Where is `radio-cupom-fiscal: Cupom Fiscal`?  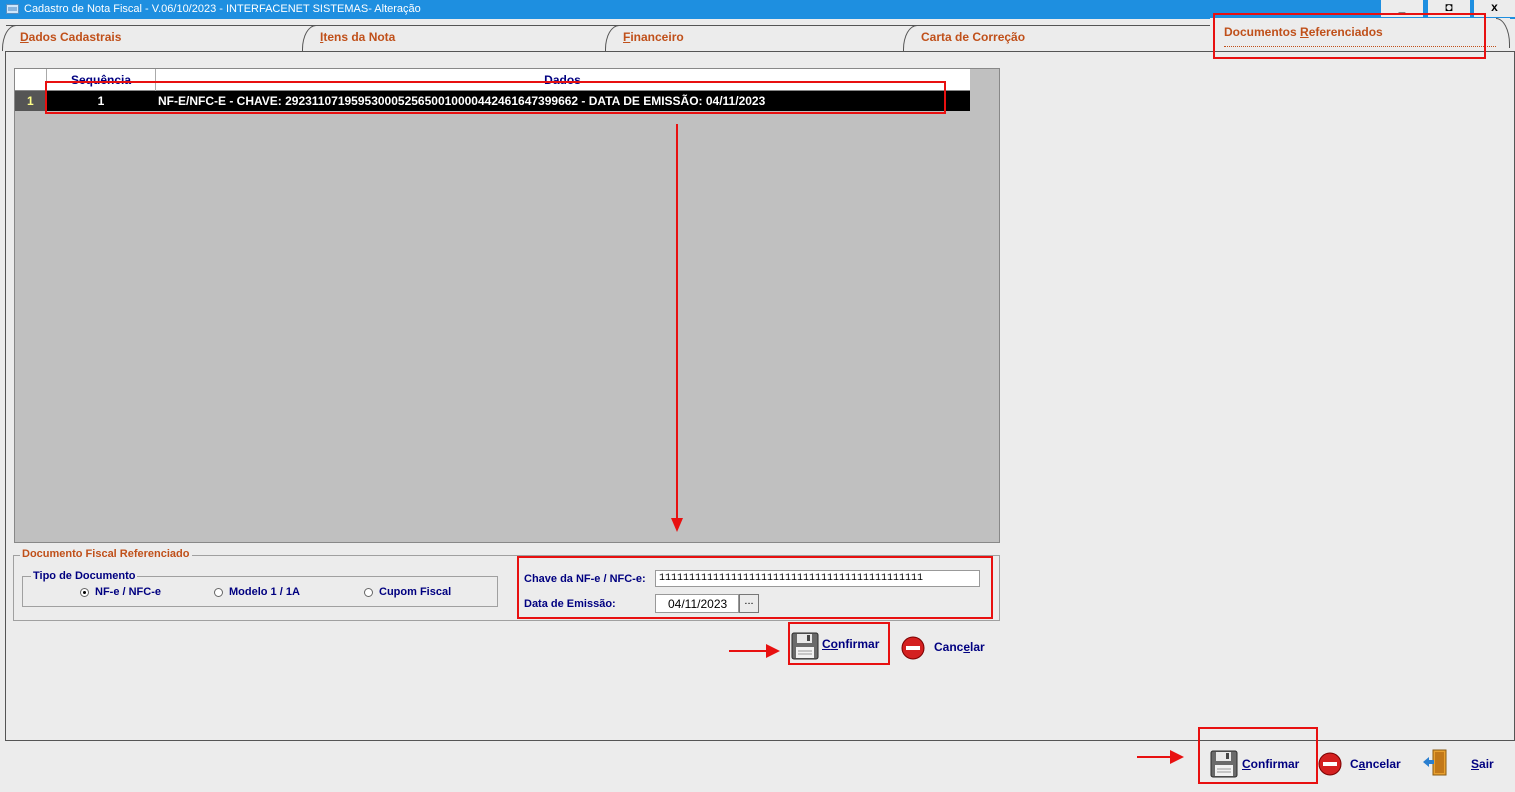 radio-cupom-fiscal: Cupom Fiscal is located at coordinates (407, 592).